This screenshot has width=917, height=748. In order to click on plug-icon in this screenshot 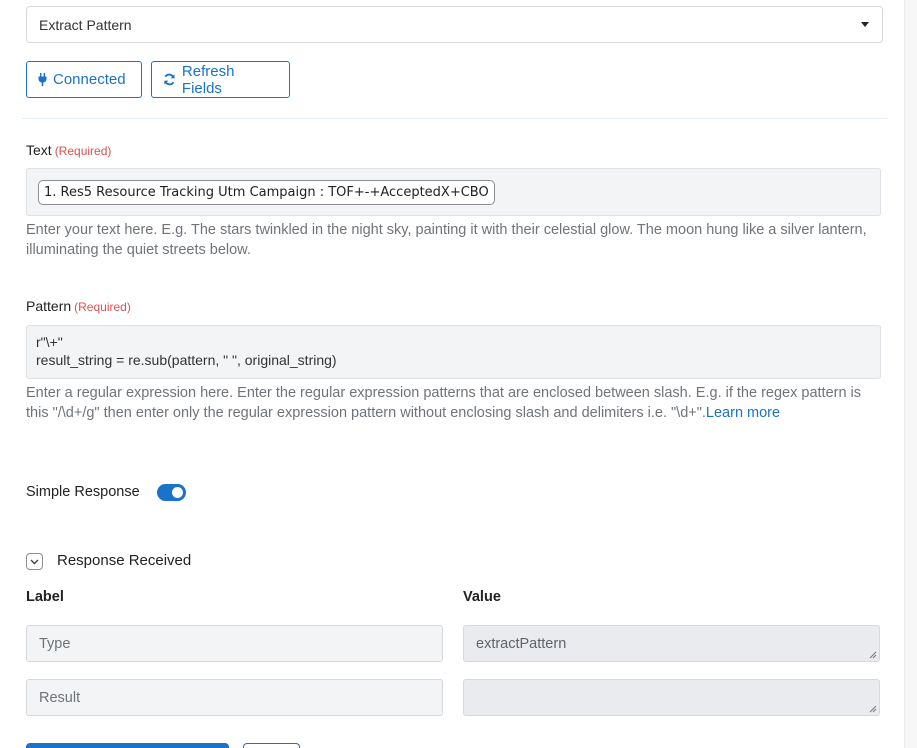, I will do `click(42, 79)`.